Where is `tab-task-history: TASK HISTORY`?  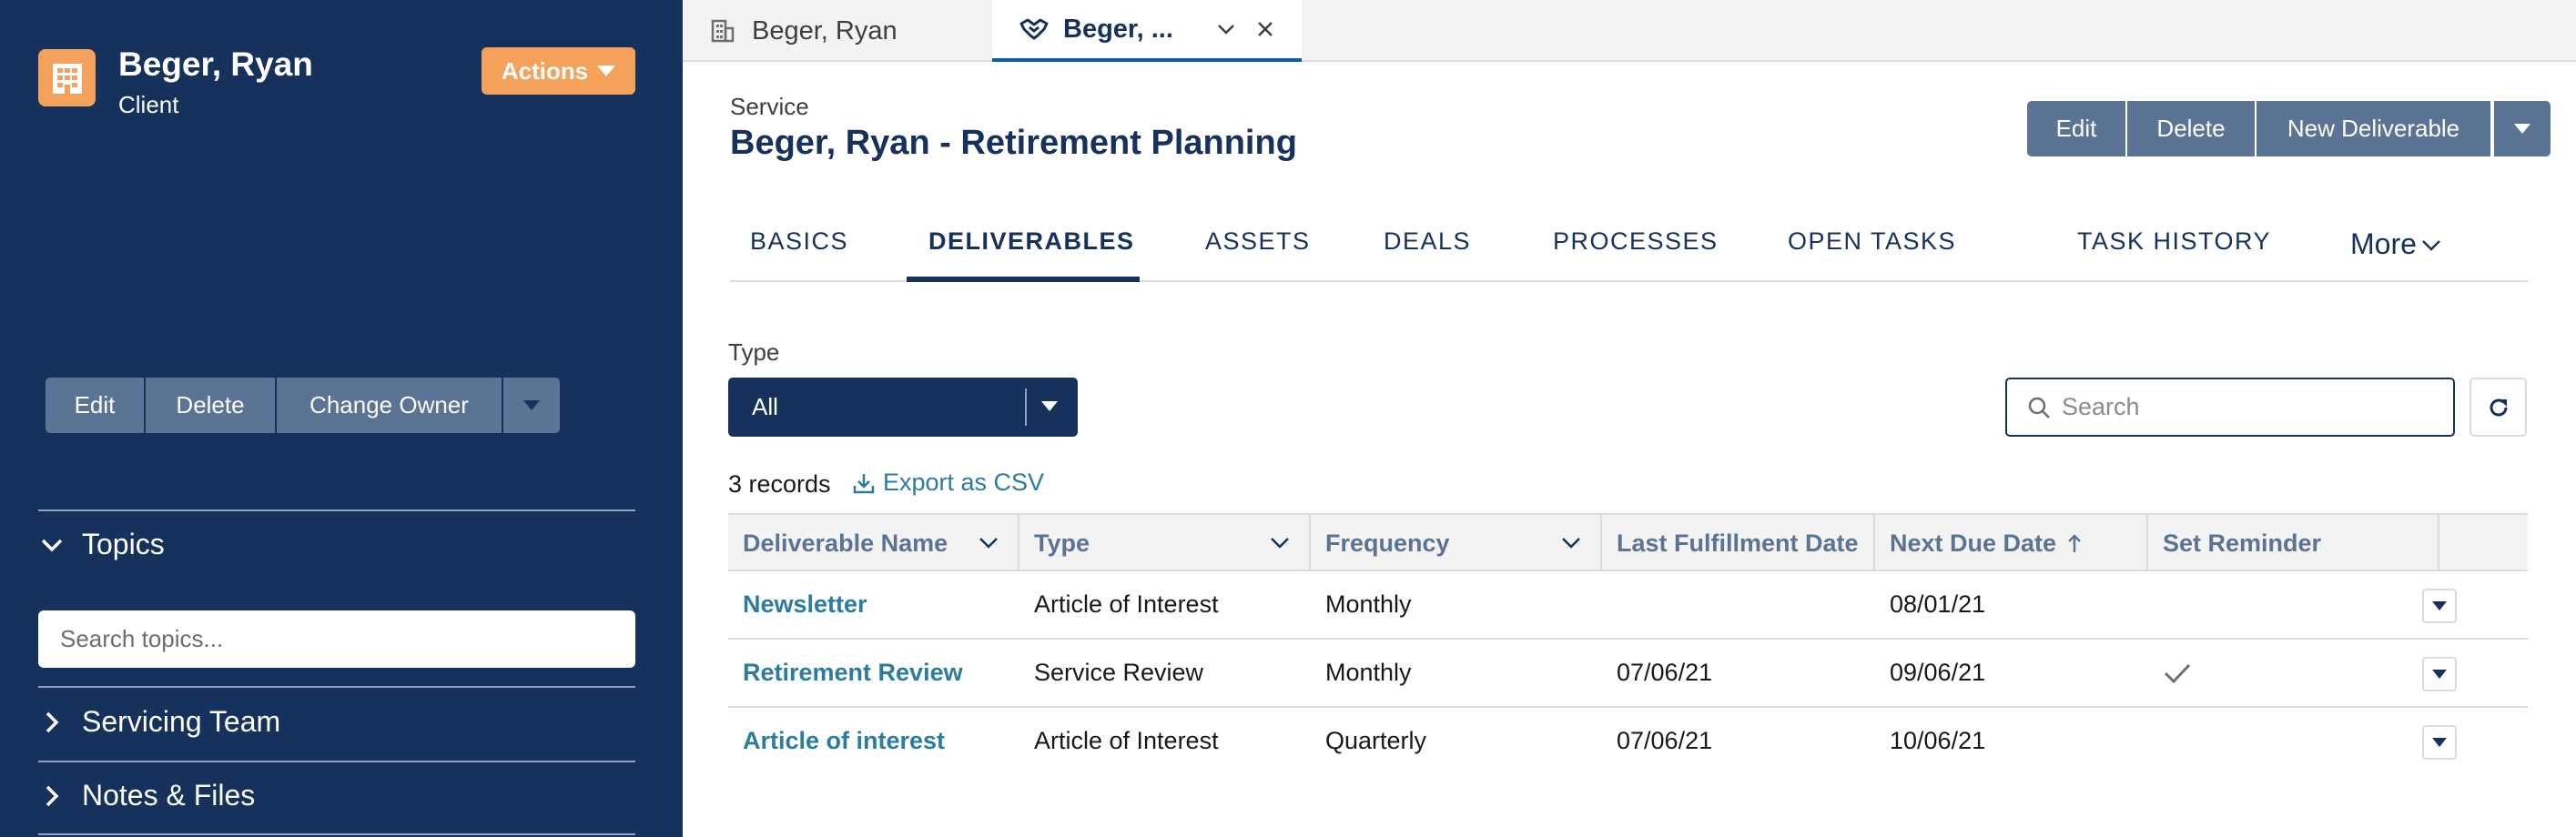 tab-task-history: TASK HISTORY is located at coordinates (2174, 242).